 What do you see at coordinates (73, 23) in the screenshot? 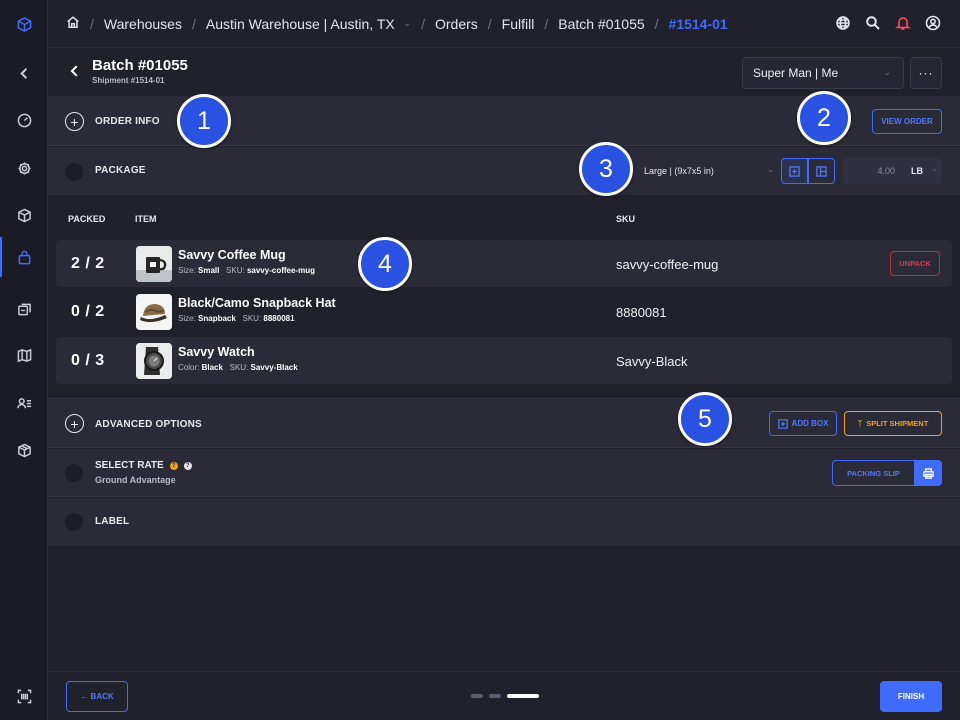
I see `home-icon` at bounding box center [73, 23].